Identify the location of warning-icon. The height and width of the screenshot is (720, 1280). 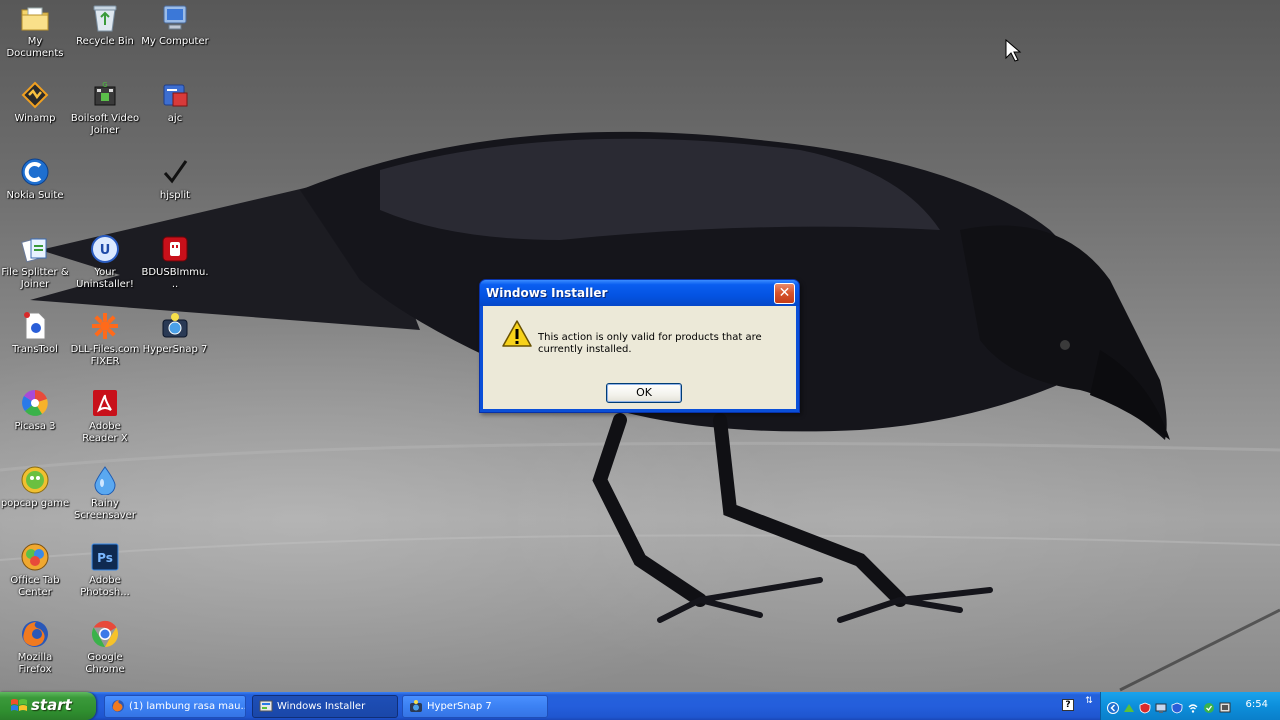
(517, 333).